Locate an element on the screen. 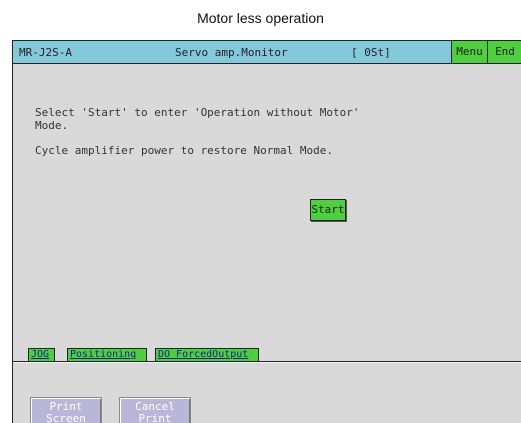 The image size is (521, 423). cancel-print-label-2: Print is located at coordinates (155, 417).